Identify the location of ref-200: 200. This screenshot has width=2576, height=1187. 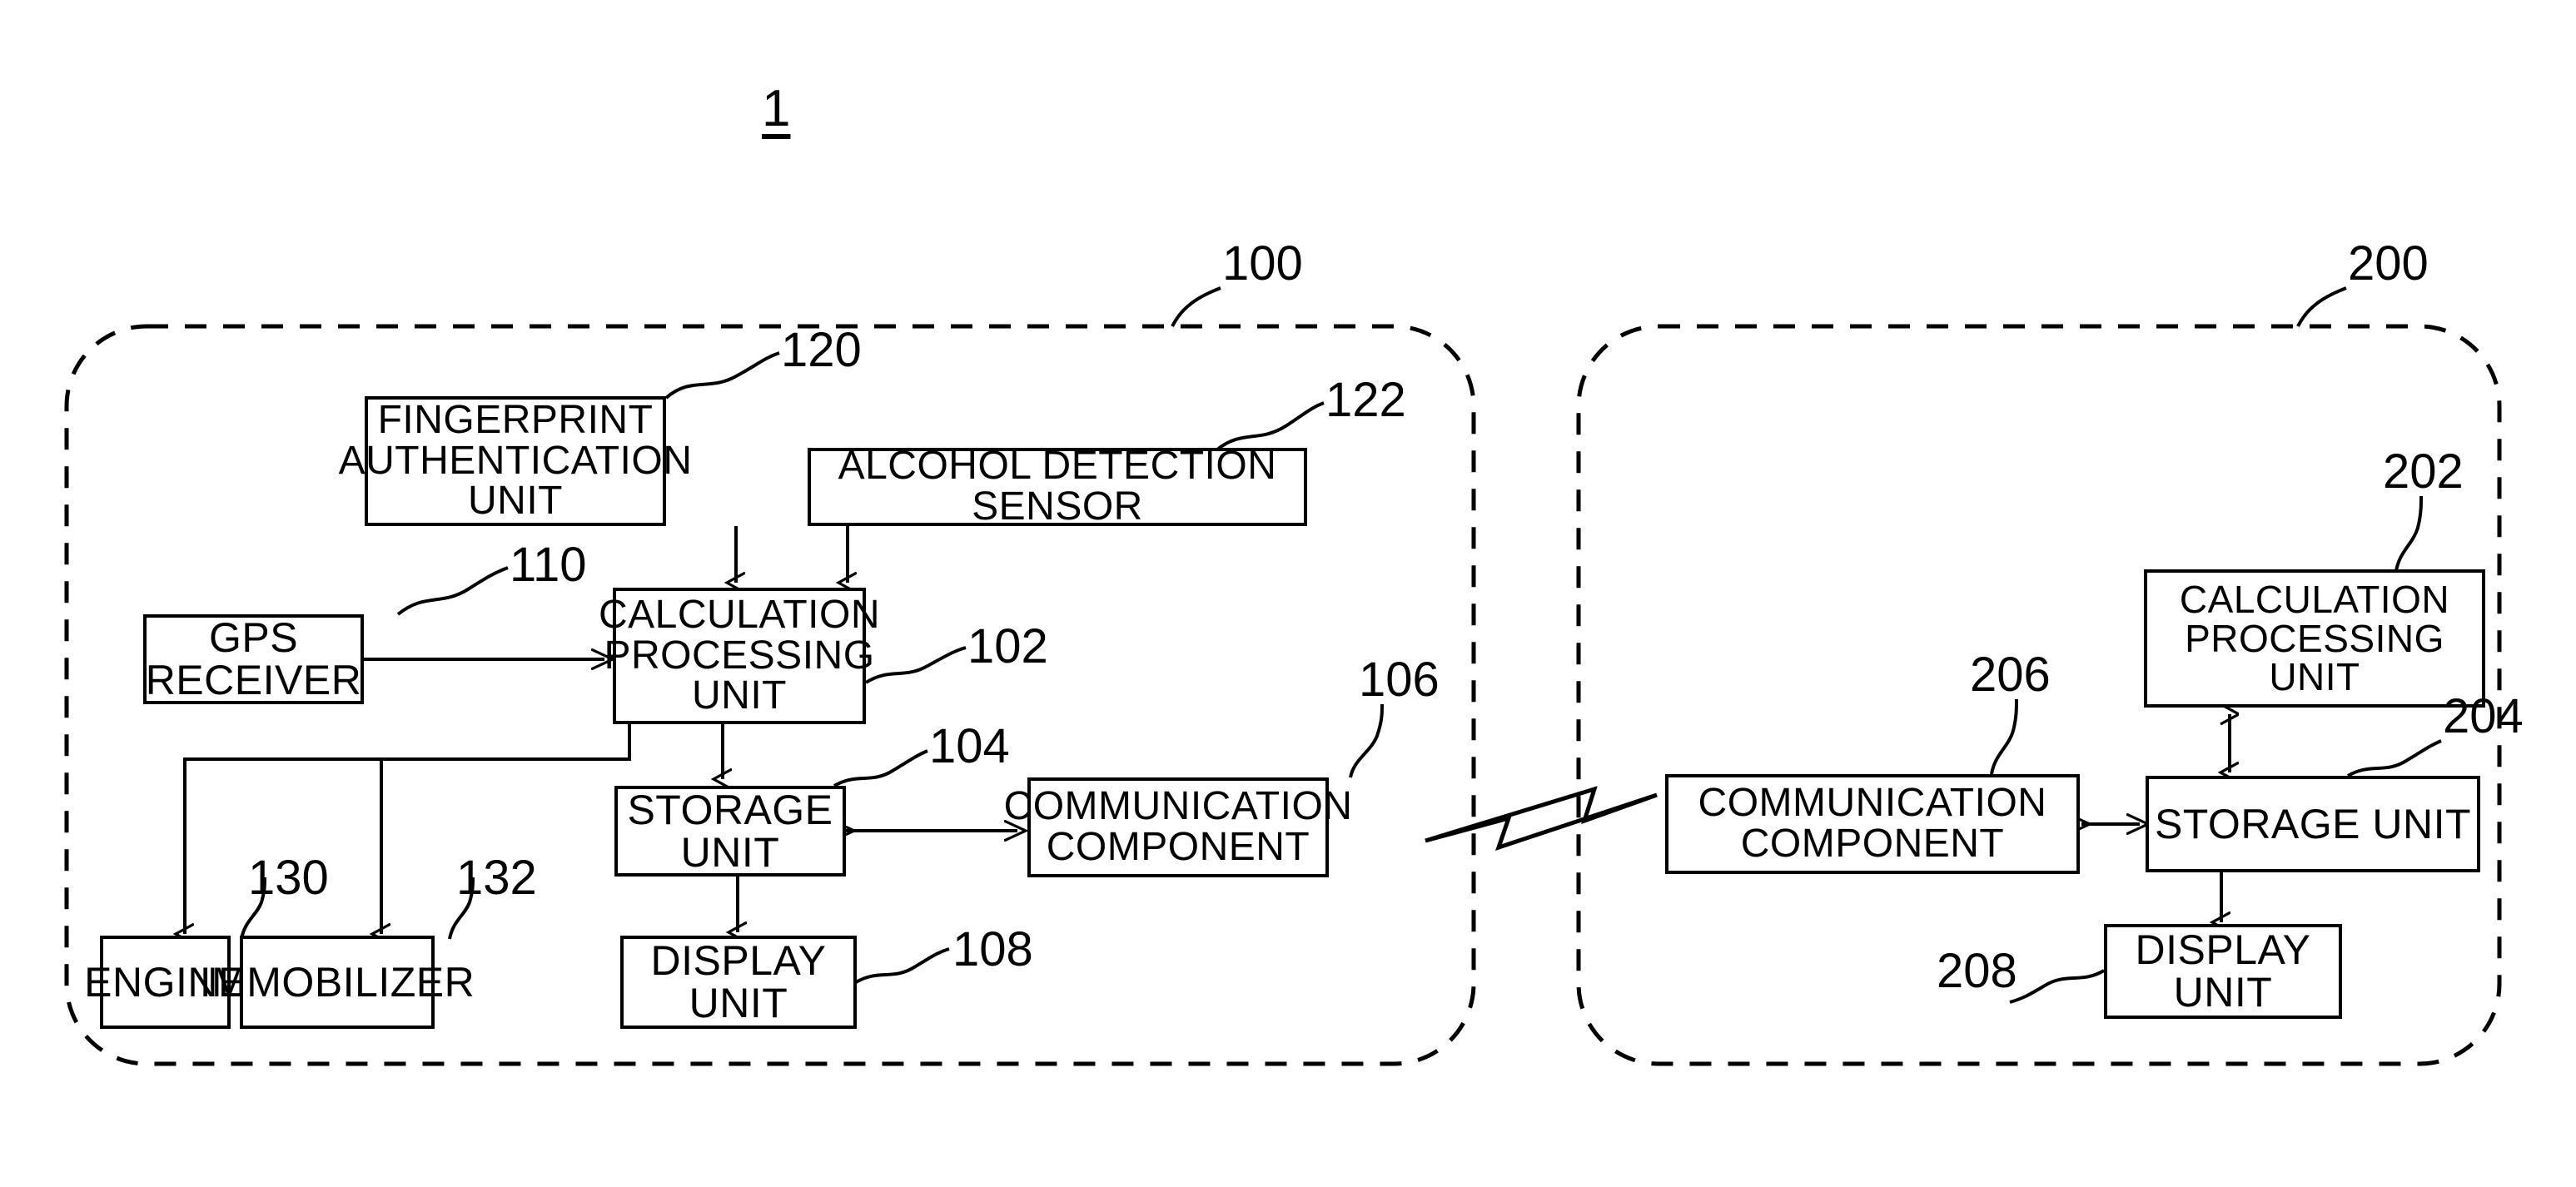
(2388, 263).